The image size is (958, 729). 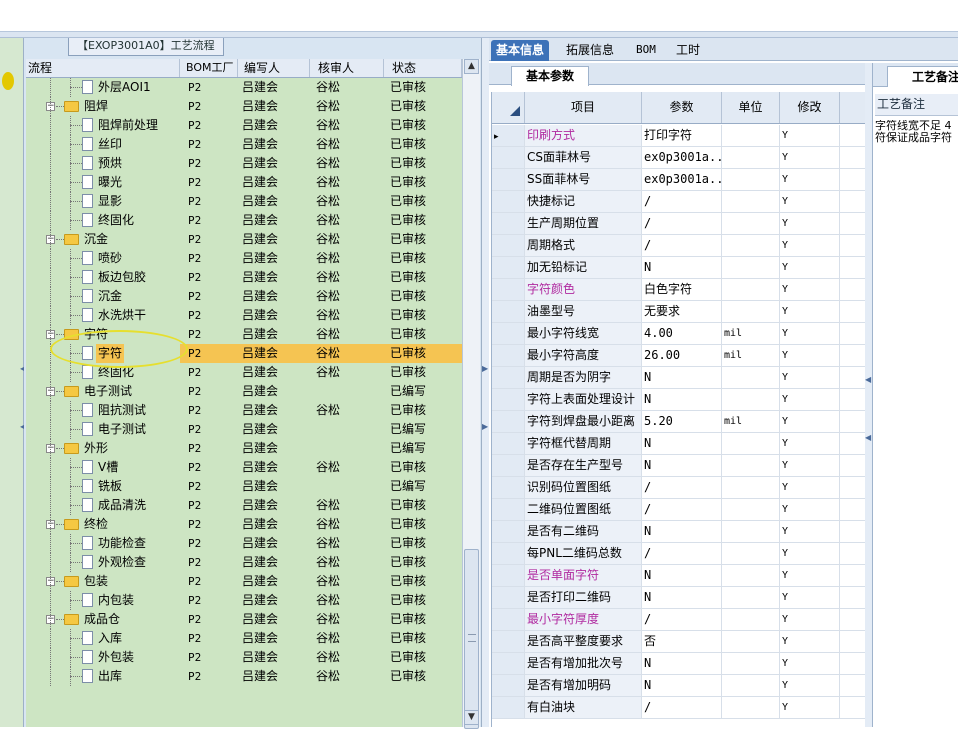 I want to click on tree-row: 字符 P2 吕建会 谷松 已审核, so click(x=244, y=353).